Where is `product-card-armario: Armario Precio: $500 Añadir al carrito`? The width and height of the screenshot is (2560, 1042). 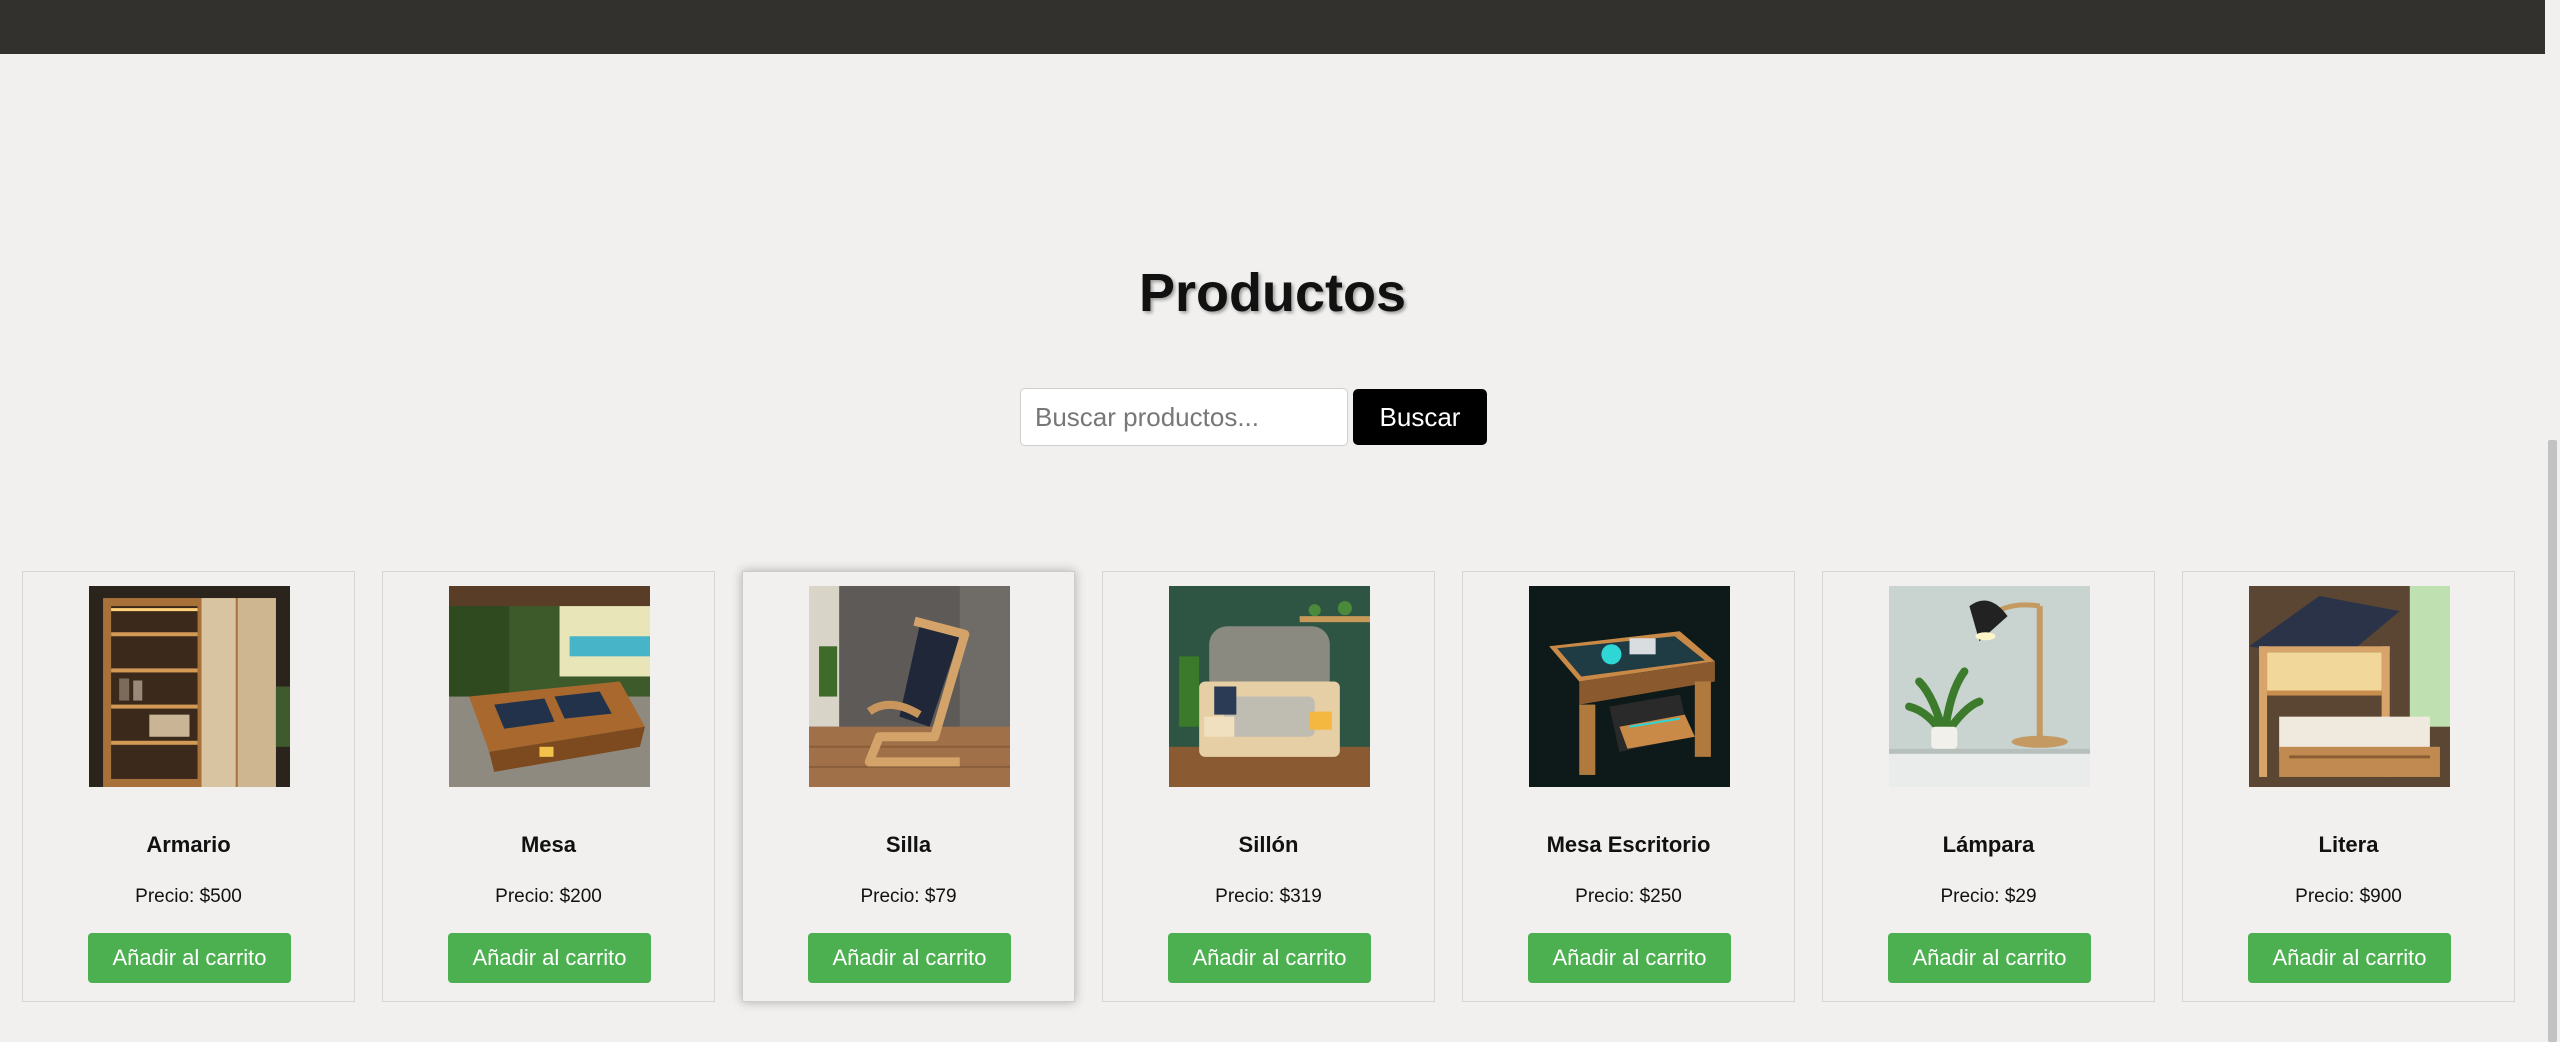 product-card-armario: Armario Precio: $500 Añadir al carrito is located at coordinates (188, 786).